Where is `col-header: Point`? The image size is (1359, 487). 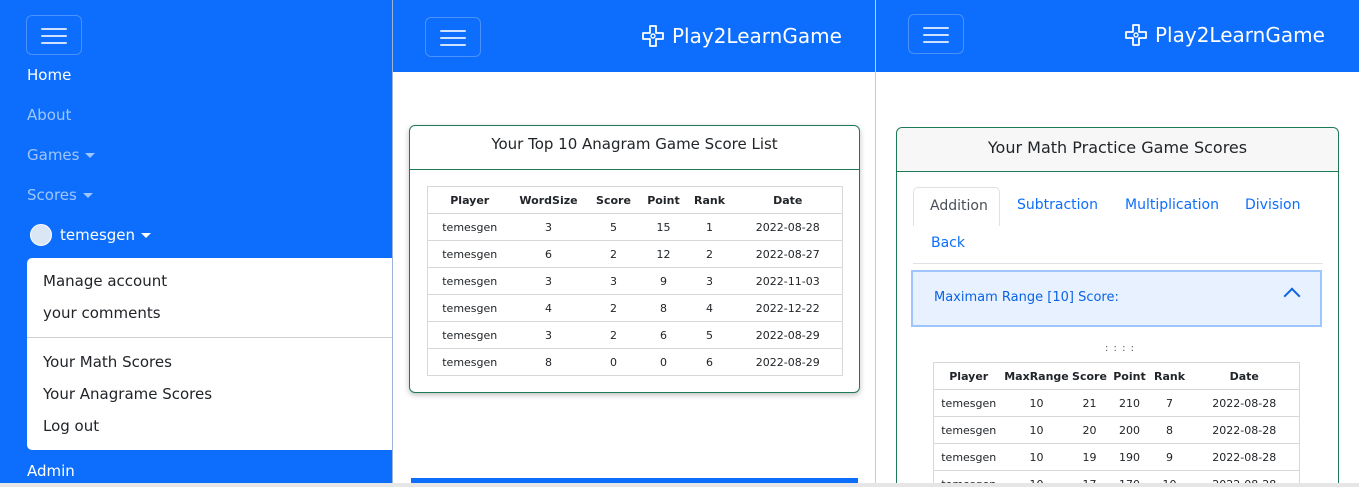 col-header: Point is located at coordinates (663, 200).